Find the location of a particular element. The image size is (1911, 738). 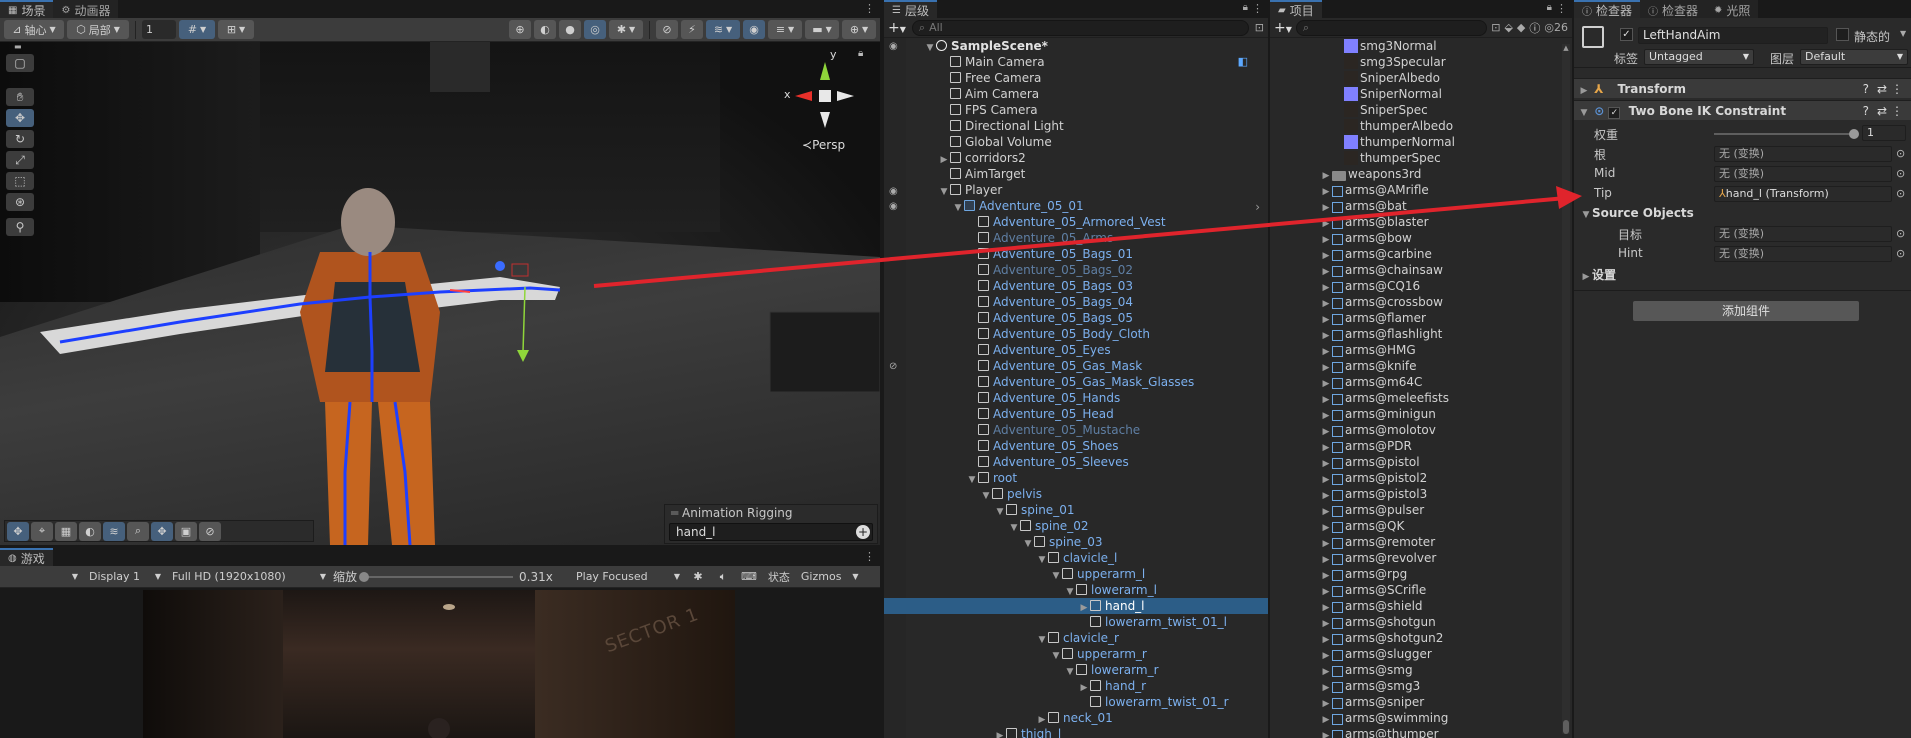

hierarchy-row: Adventure_05_Sleeves is located at coordinates (1076, 462).